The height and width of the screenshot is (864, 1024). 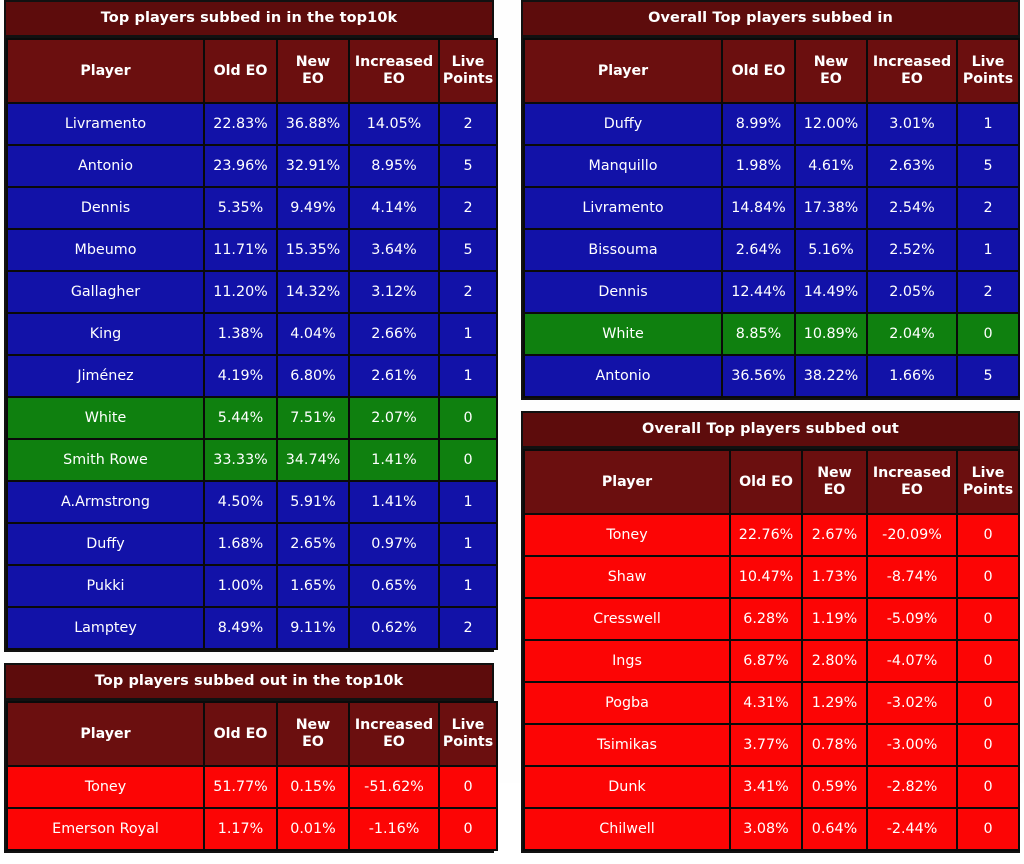 I want to click on cell-new-eo: 1.65%, so click(x=313, y=586).